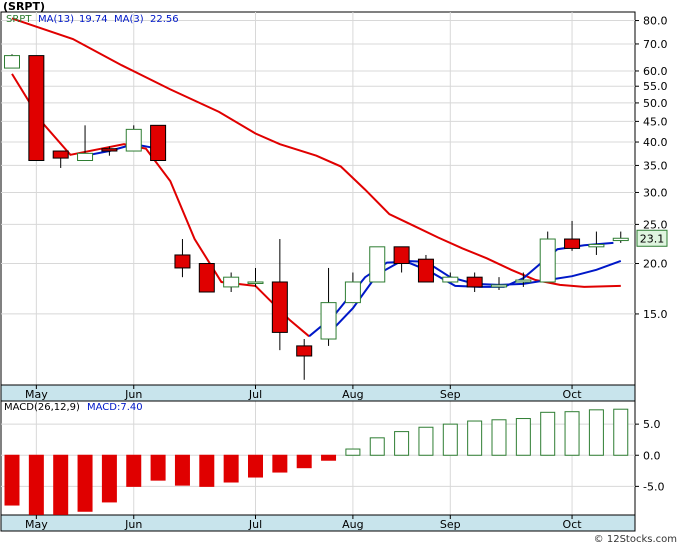 The width and height of the screenshot is (680, 546). Describe the element at coordinates (655, 314) in the screenshot. I see `price-ytick-label: 15.0` at that location.